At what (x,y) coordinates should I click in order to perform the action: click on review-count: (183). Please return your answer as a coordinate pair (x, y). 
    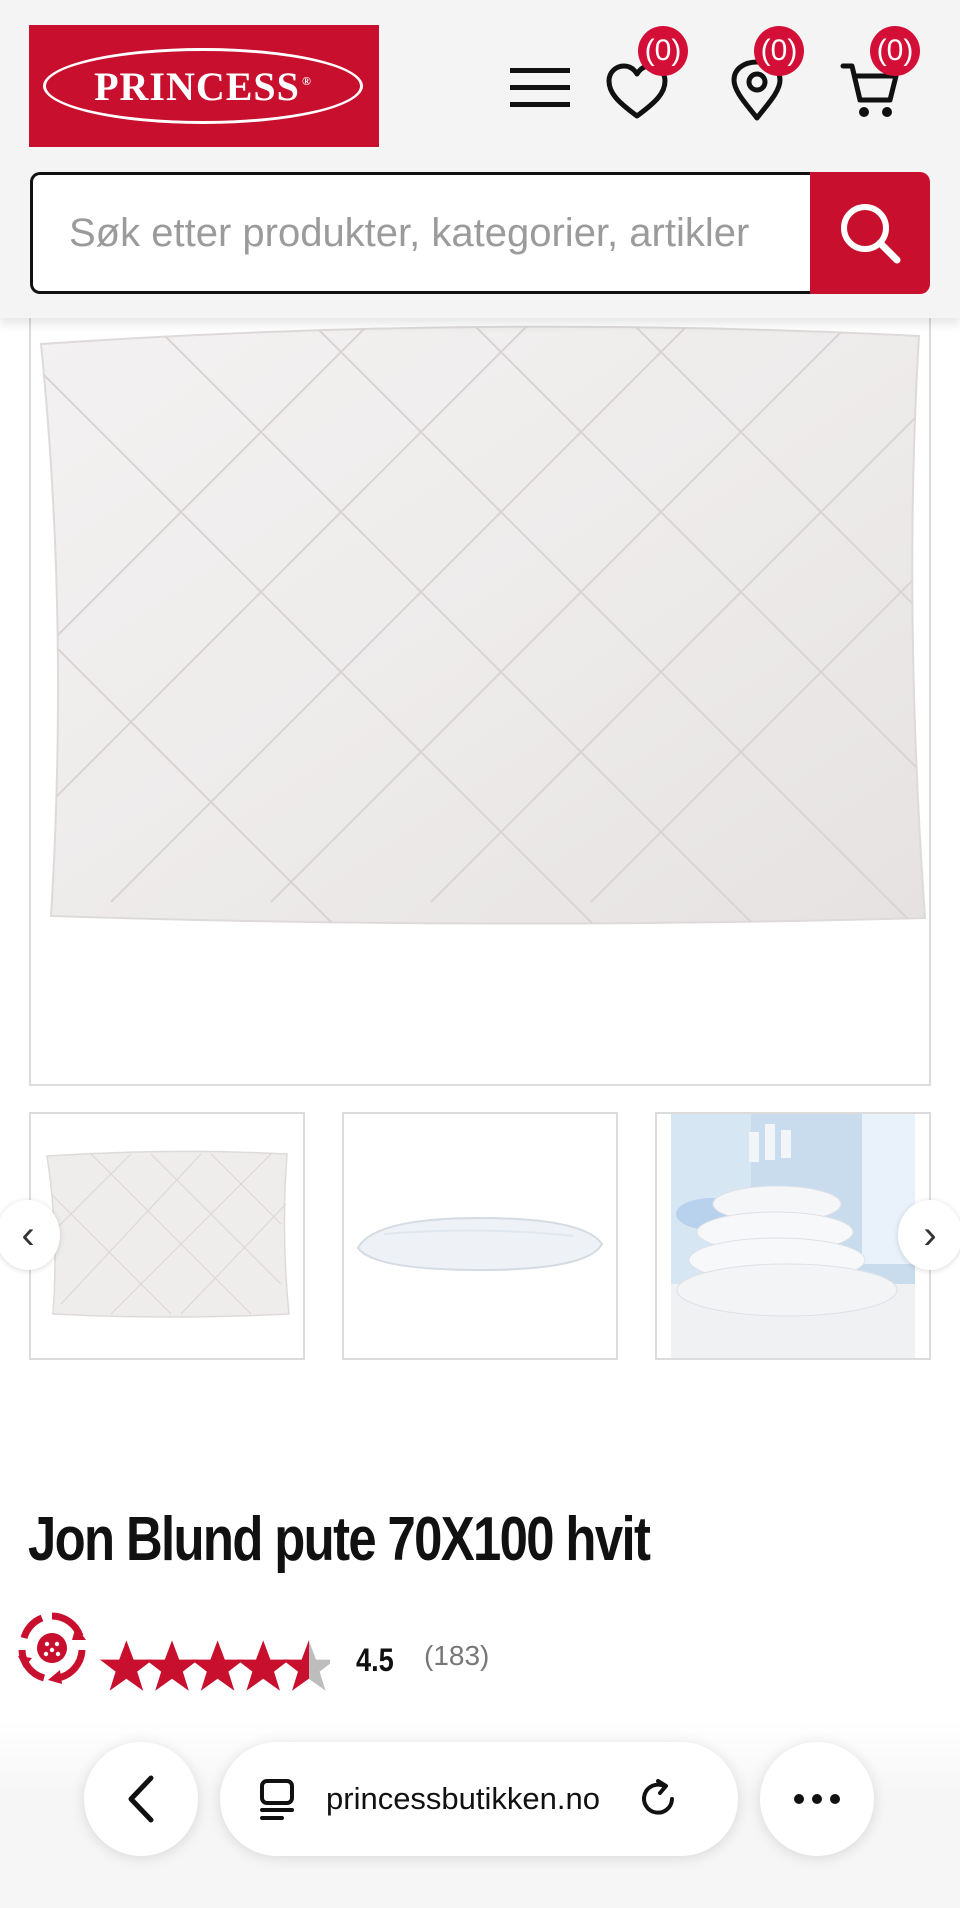
    Looking at the image, I should click on (456, 1656).